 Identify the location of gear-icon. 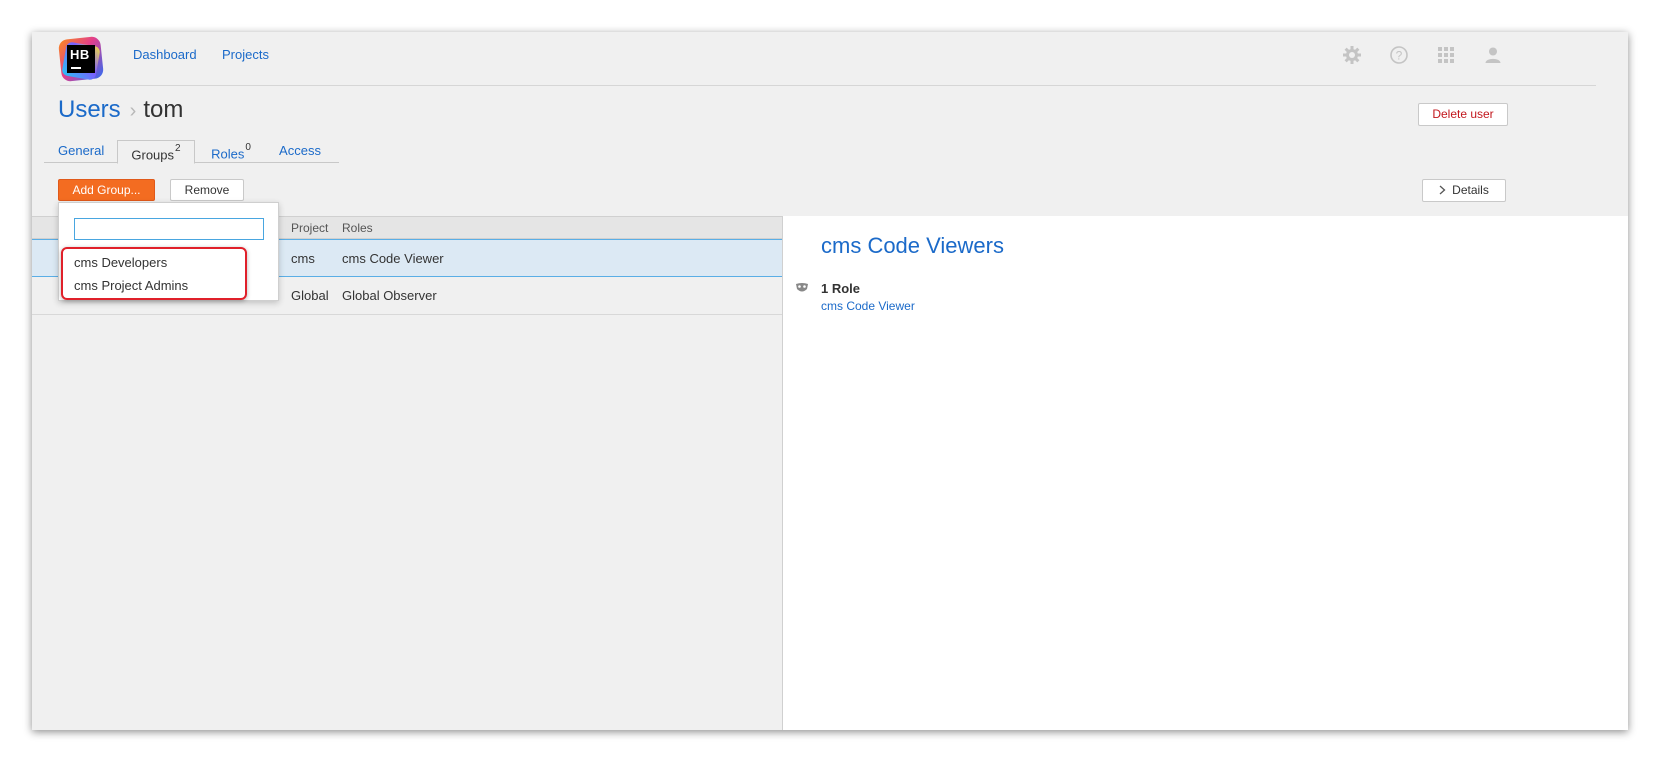
(1352, 55).